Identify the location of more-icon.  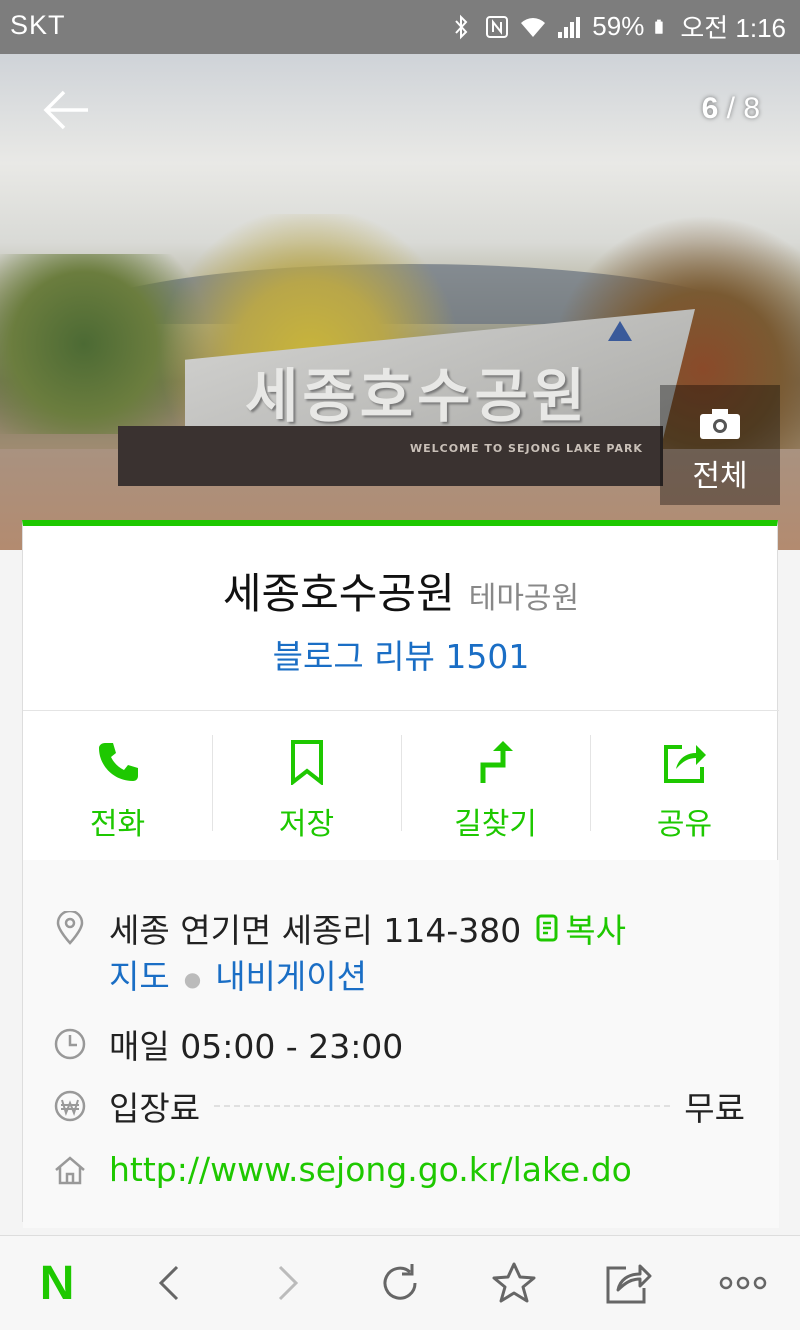
(743, 1283).